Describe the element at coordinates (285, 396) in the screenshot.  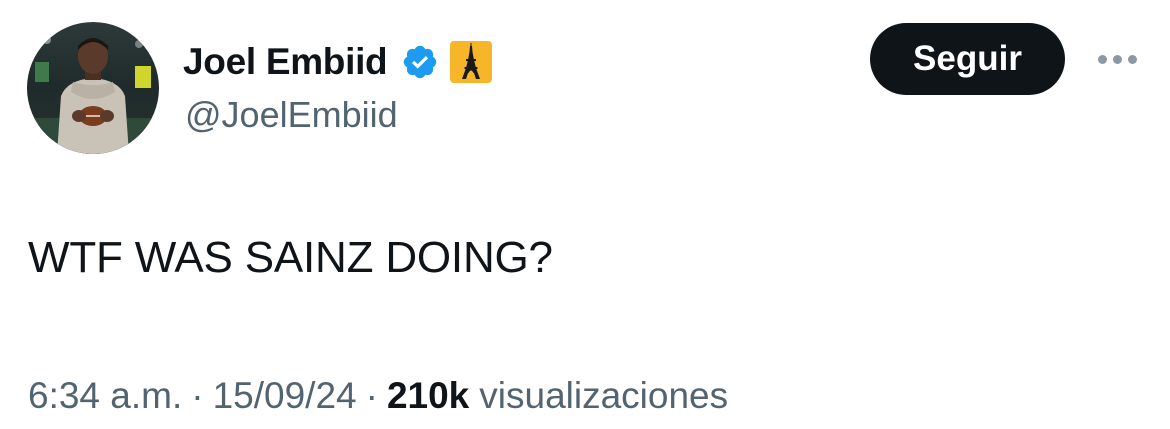
I see `tweet-date: 15/09/24` at that location.